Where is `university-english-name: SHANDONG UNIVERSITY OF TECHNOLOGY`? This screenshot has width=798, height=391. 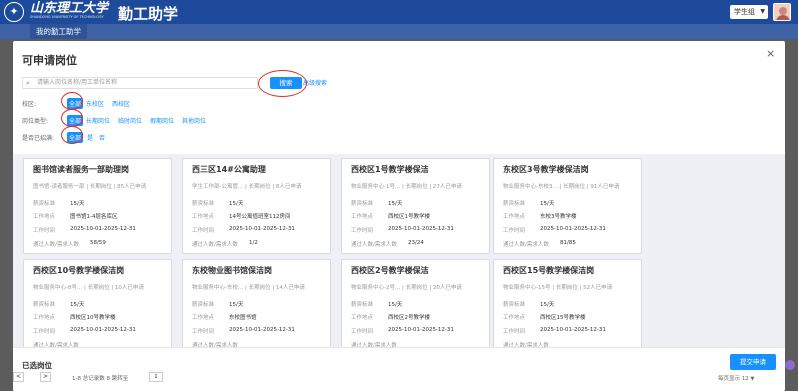
university-english-name: SHANDONG UNIVERSITY OF TECHNOLOGY is located at coordinates (67, 17).